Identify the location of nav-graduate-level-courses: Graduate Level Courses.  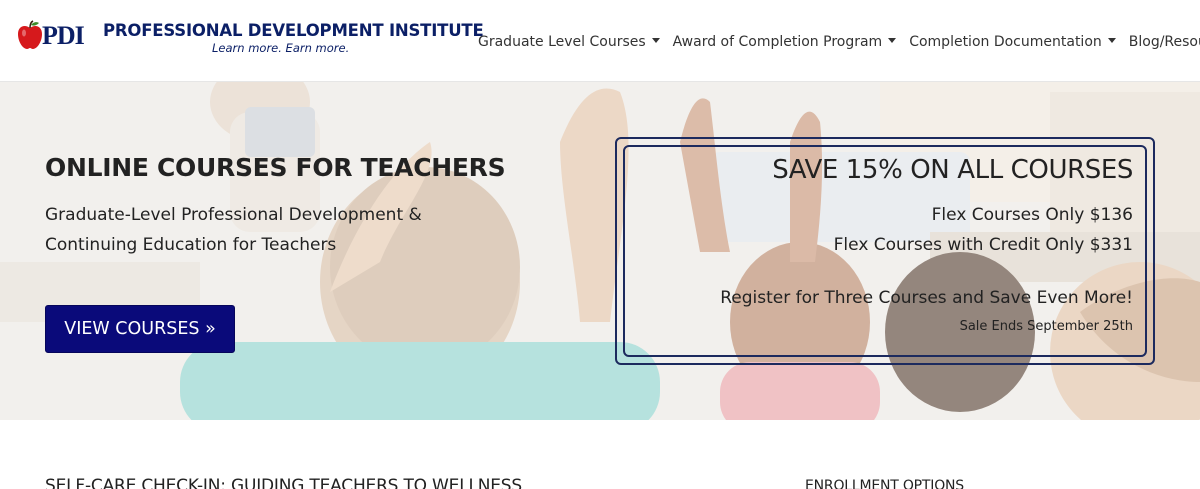
(569, 42).